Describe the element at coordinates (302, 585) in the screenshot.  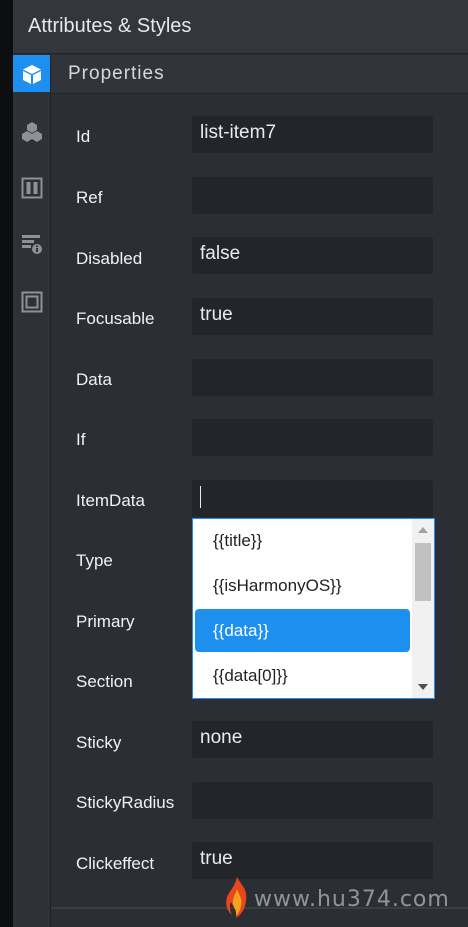
I see `dropdown-option: {{isHarmonyOS}}` at that location.